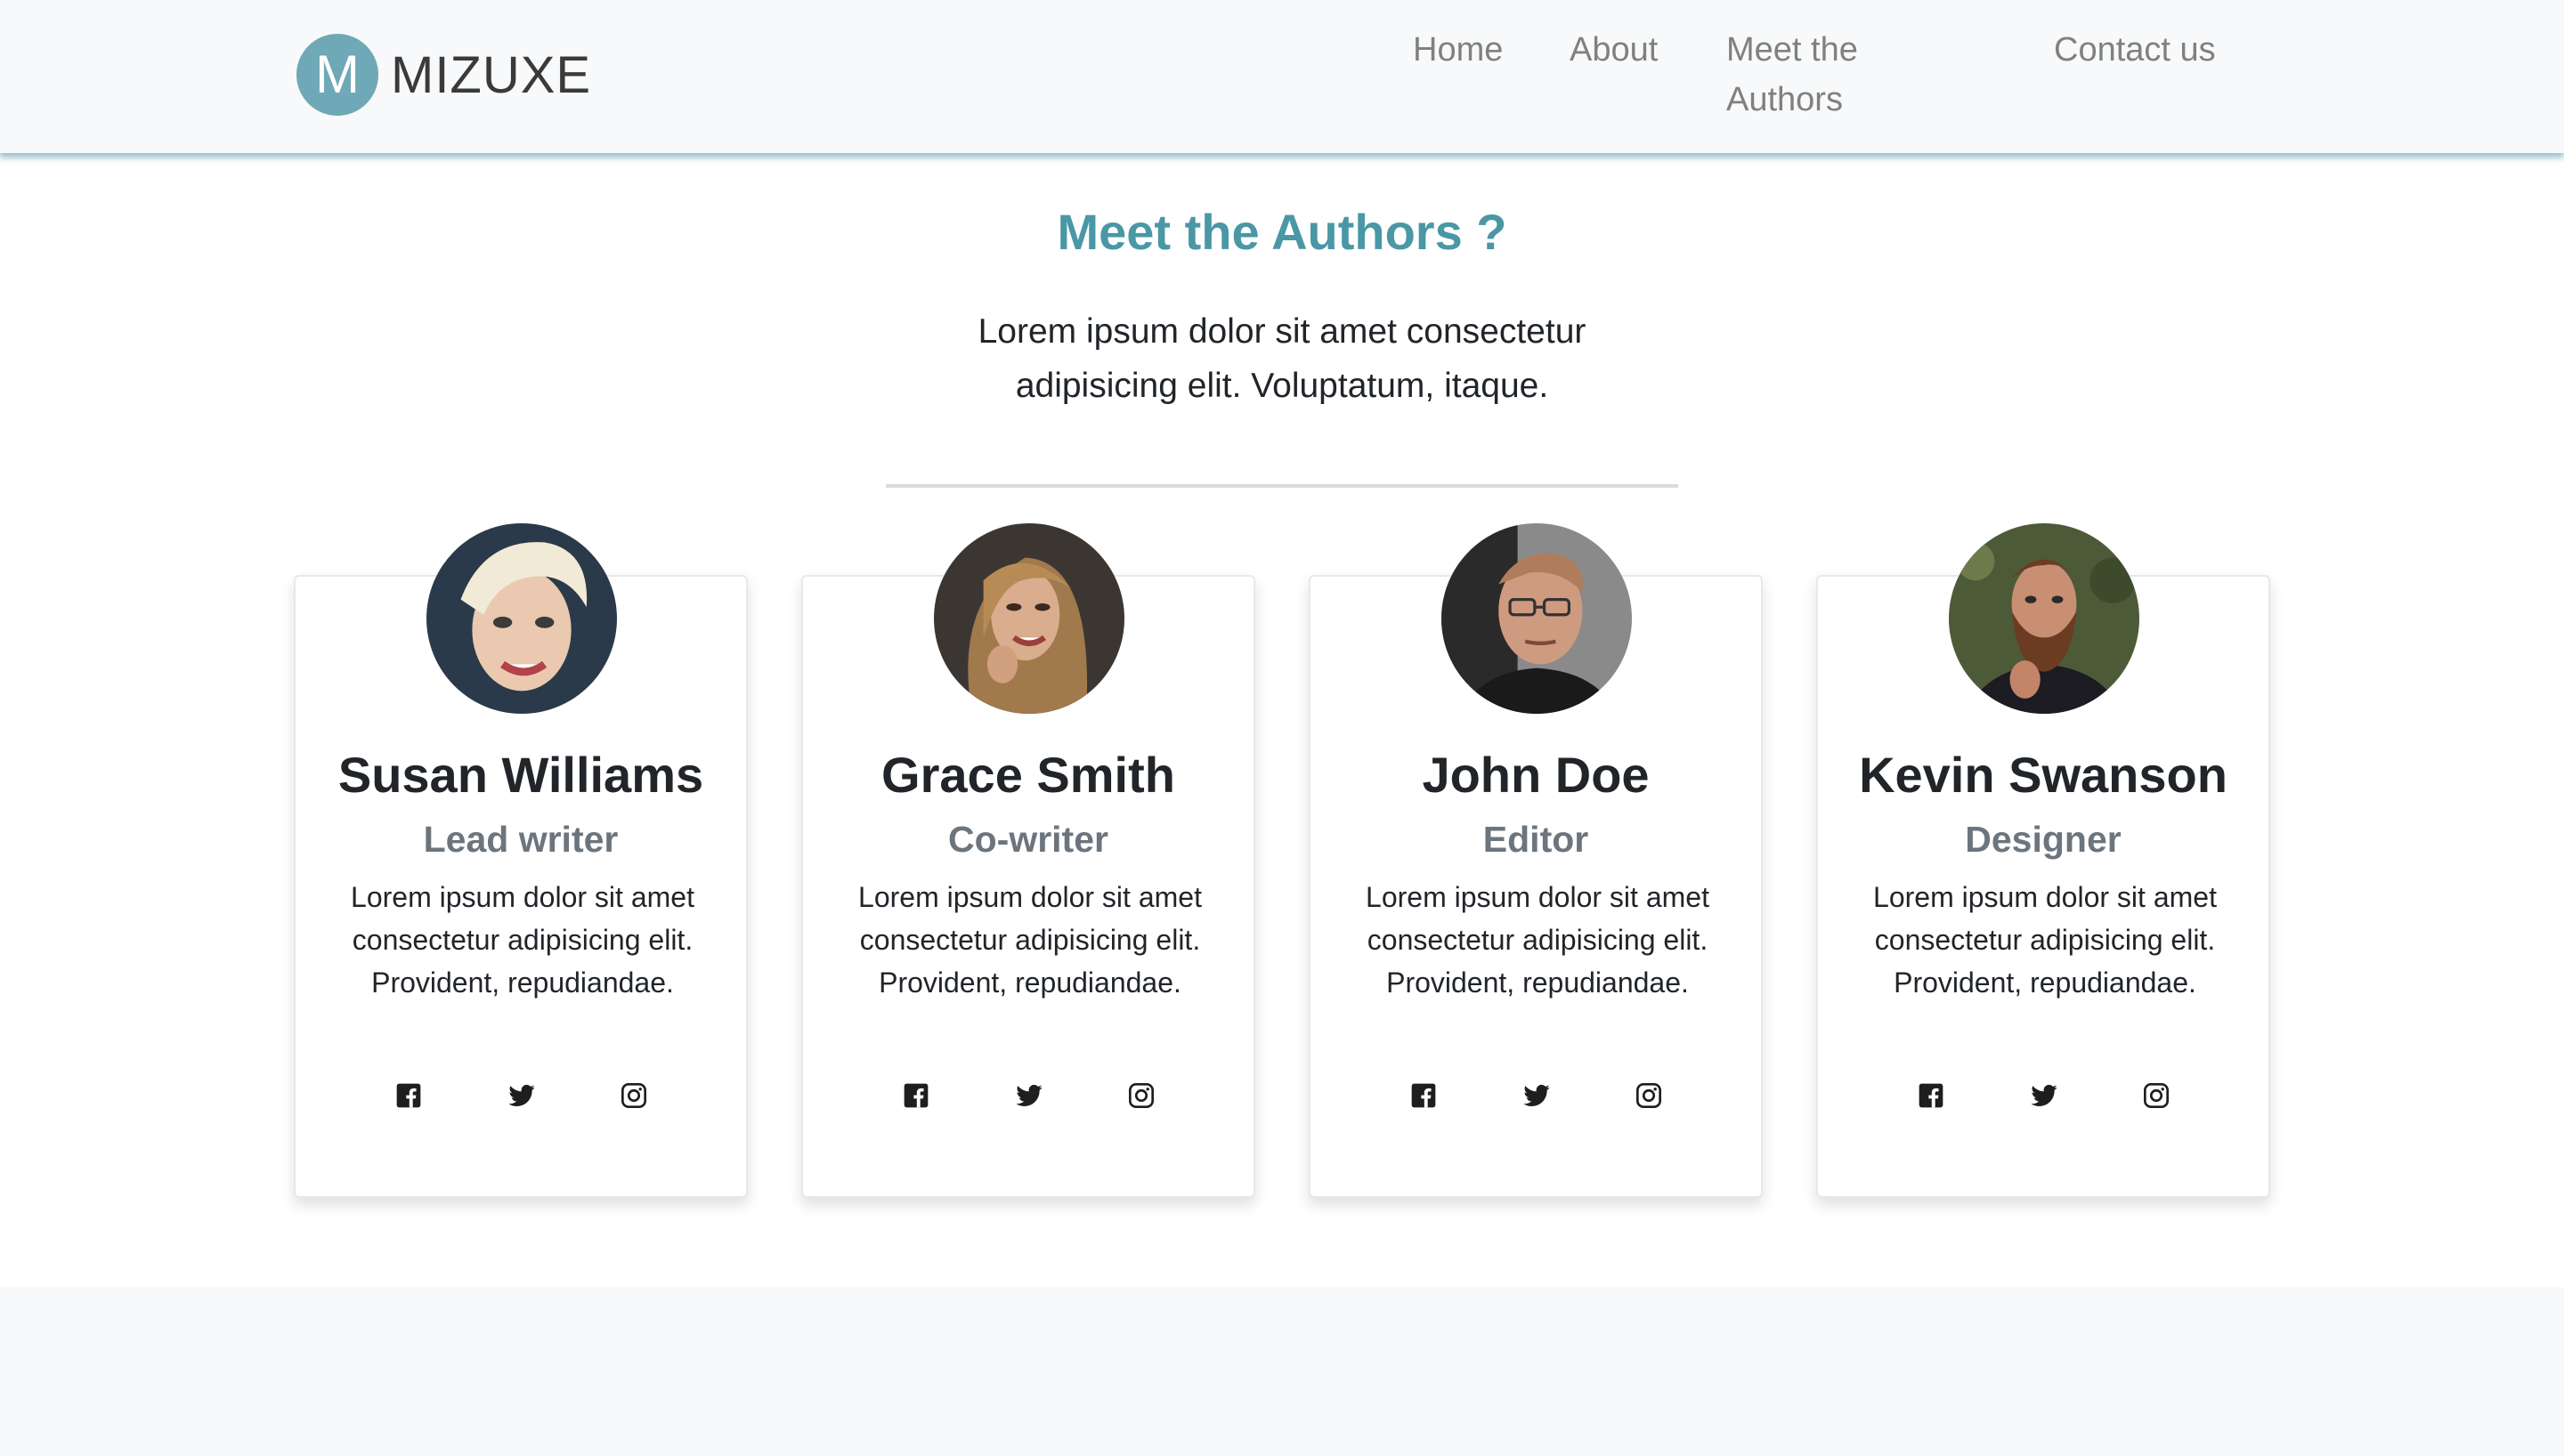 The width and height of the screenshot is (2564, 1456). I want to click on author-name: Grace Smith, so click(1028, 775).